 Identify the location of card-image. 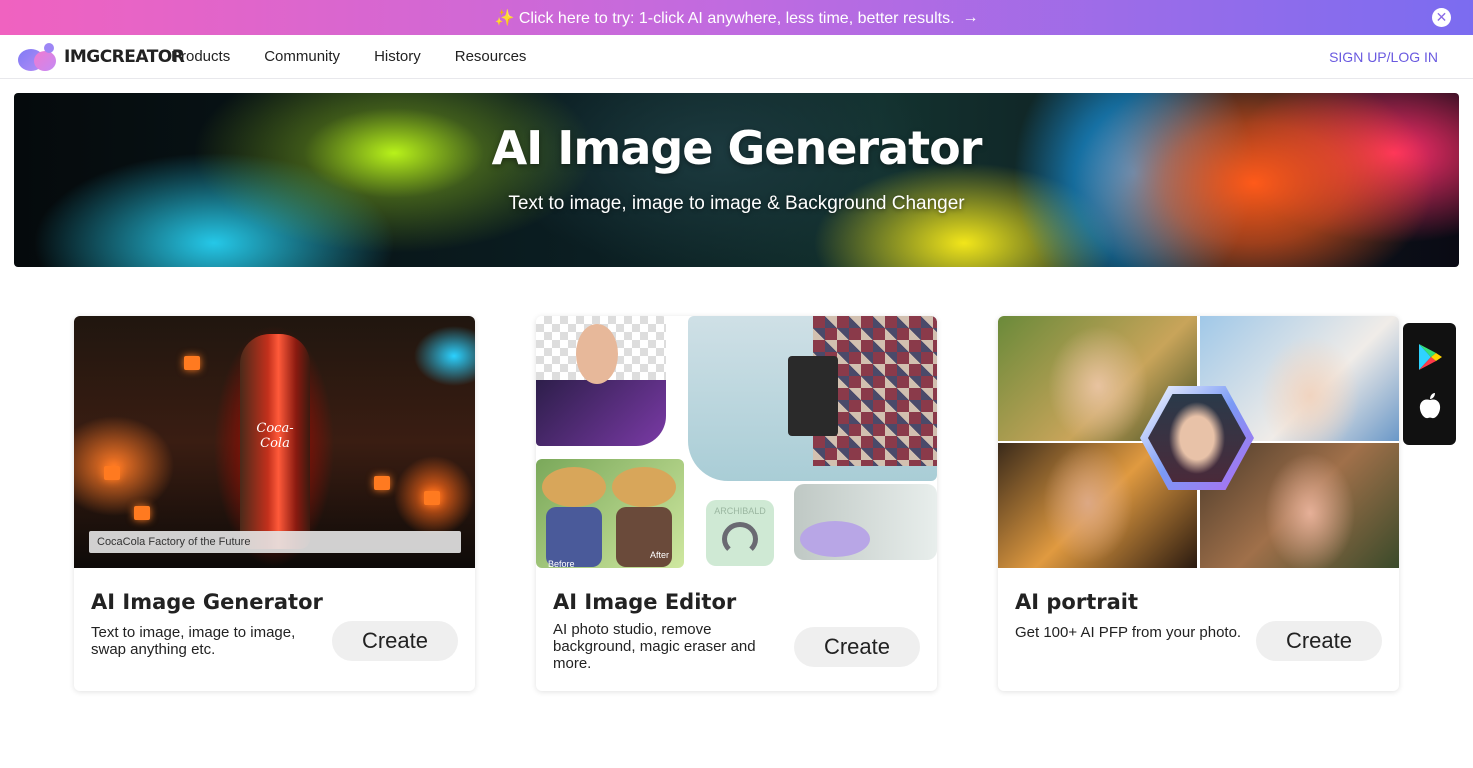
(1198, 442).